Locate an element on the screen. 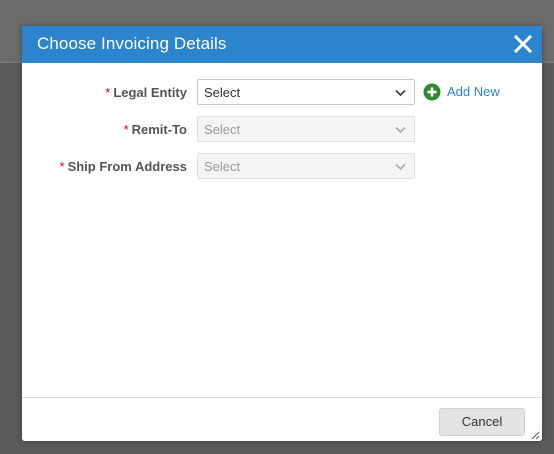 The width and height of the screenshot is (554, 454). remit-to-select-value: Select is located at coordinates (222, 129).